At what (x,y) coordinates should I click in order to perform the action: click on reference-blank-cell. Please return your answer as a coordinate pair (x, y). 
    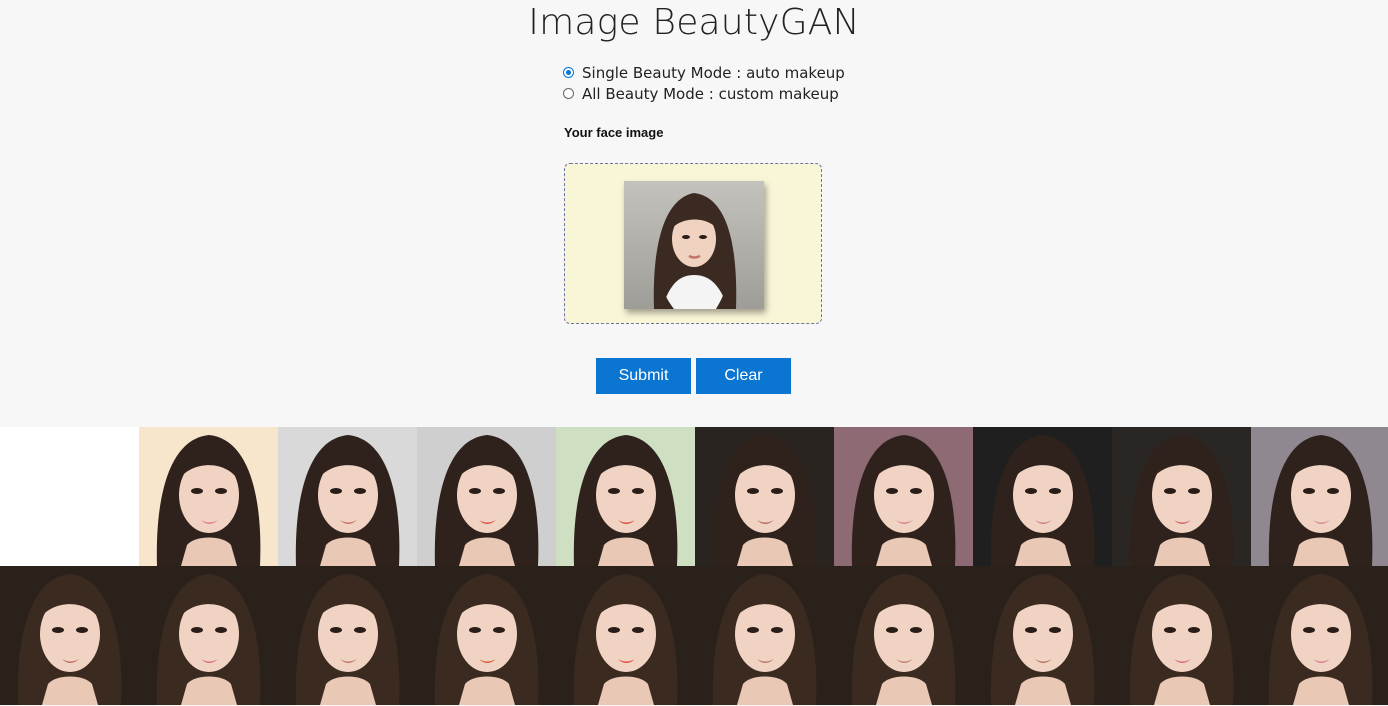
    Looking at the image, I should click on (69, 496).